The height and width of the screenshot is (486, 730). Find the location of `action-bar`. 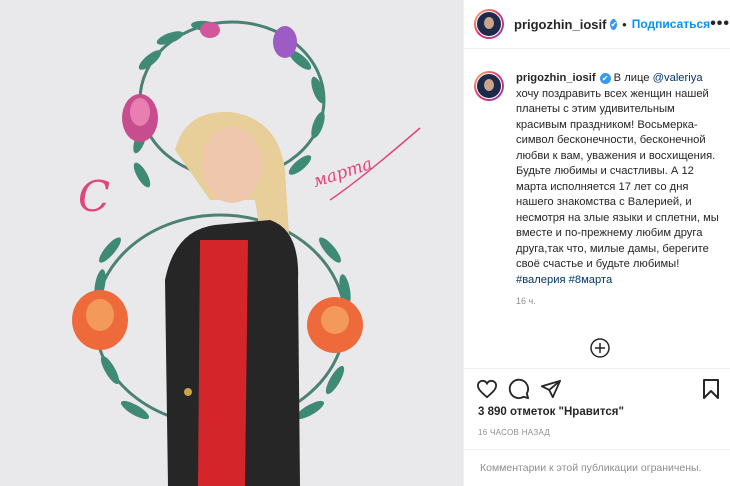

action-bar is located at coordinates (597, 388).